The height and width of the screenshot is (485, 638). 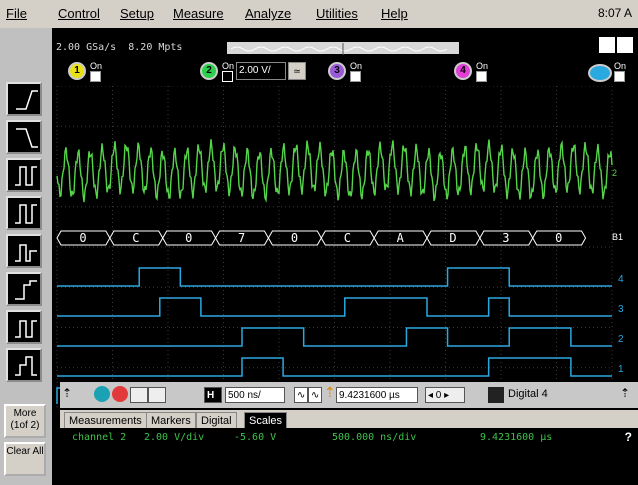 What do you see at coordinates (482, 66) in the screenshot?
I see `channel-4-on-label: On` at bounding box center [482, 66].